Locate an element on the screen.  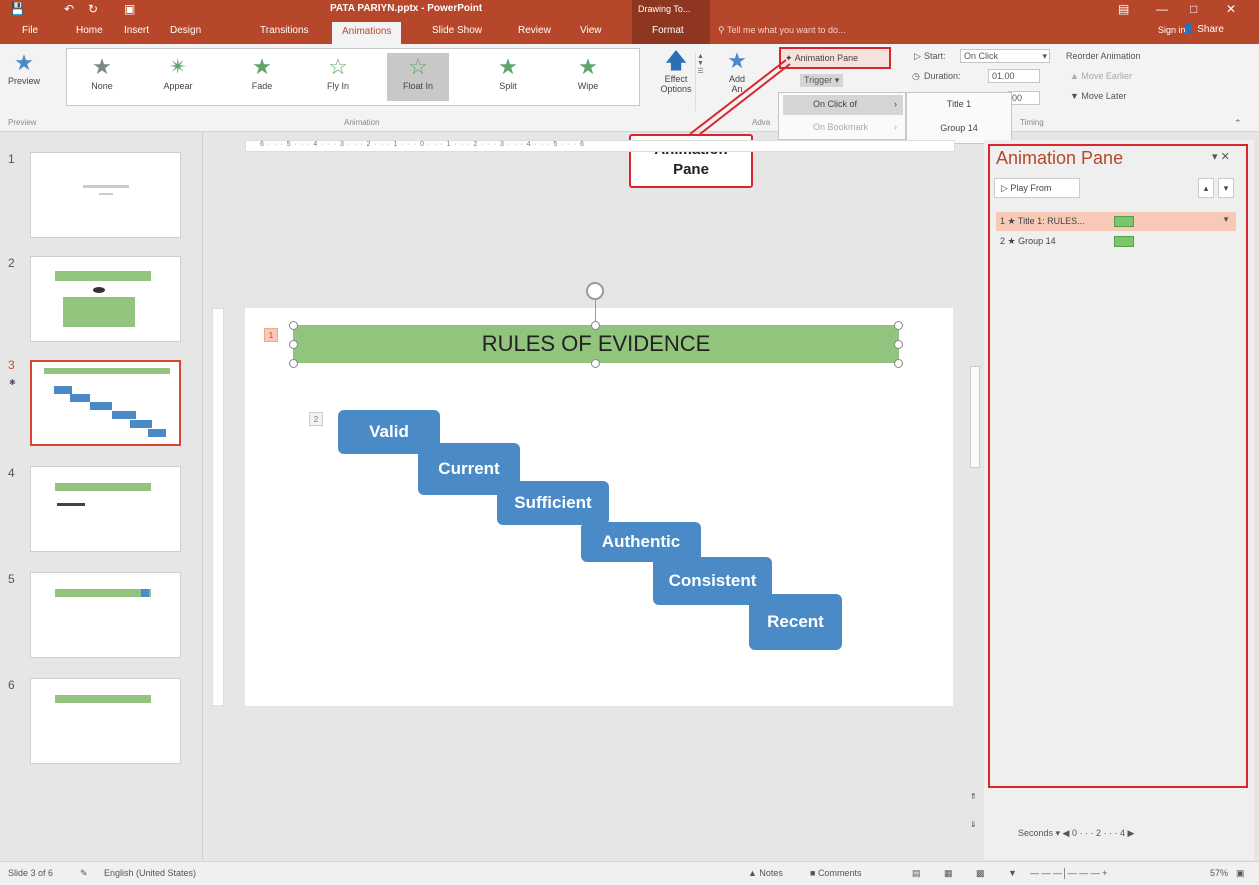
pane-timeline: Seconds ▾ ◀ 0 · · · 2 · · · 4 ▶ is located at coordinates (1076, 833).